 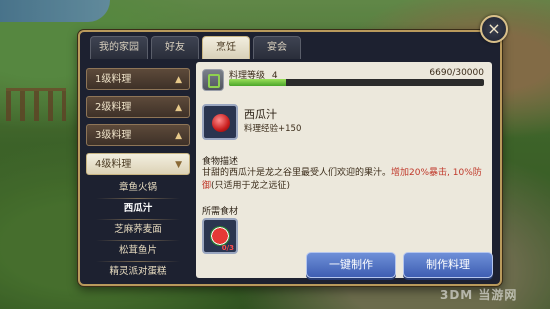 What do you see at coordinates (227, 248) in the screenshot?
I see `ingredient-count: 0/3` at bounding box center [227, 248].